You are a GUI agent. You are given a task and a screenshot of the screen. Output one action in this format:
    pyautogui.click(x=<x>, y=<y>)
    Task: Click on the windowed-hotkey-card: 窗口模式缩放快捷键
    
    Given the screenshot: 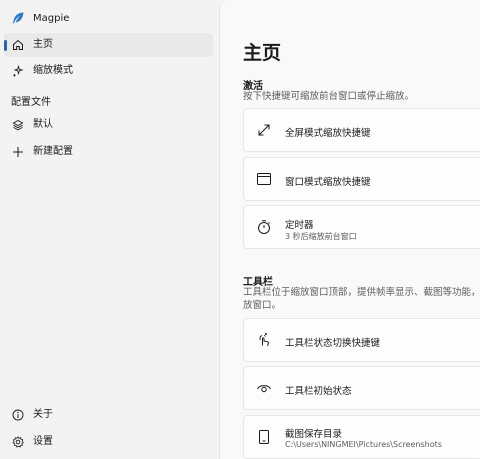 What is the action you would take?
    pyautogui.click(x=361, y=179)
    